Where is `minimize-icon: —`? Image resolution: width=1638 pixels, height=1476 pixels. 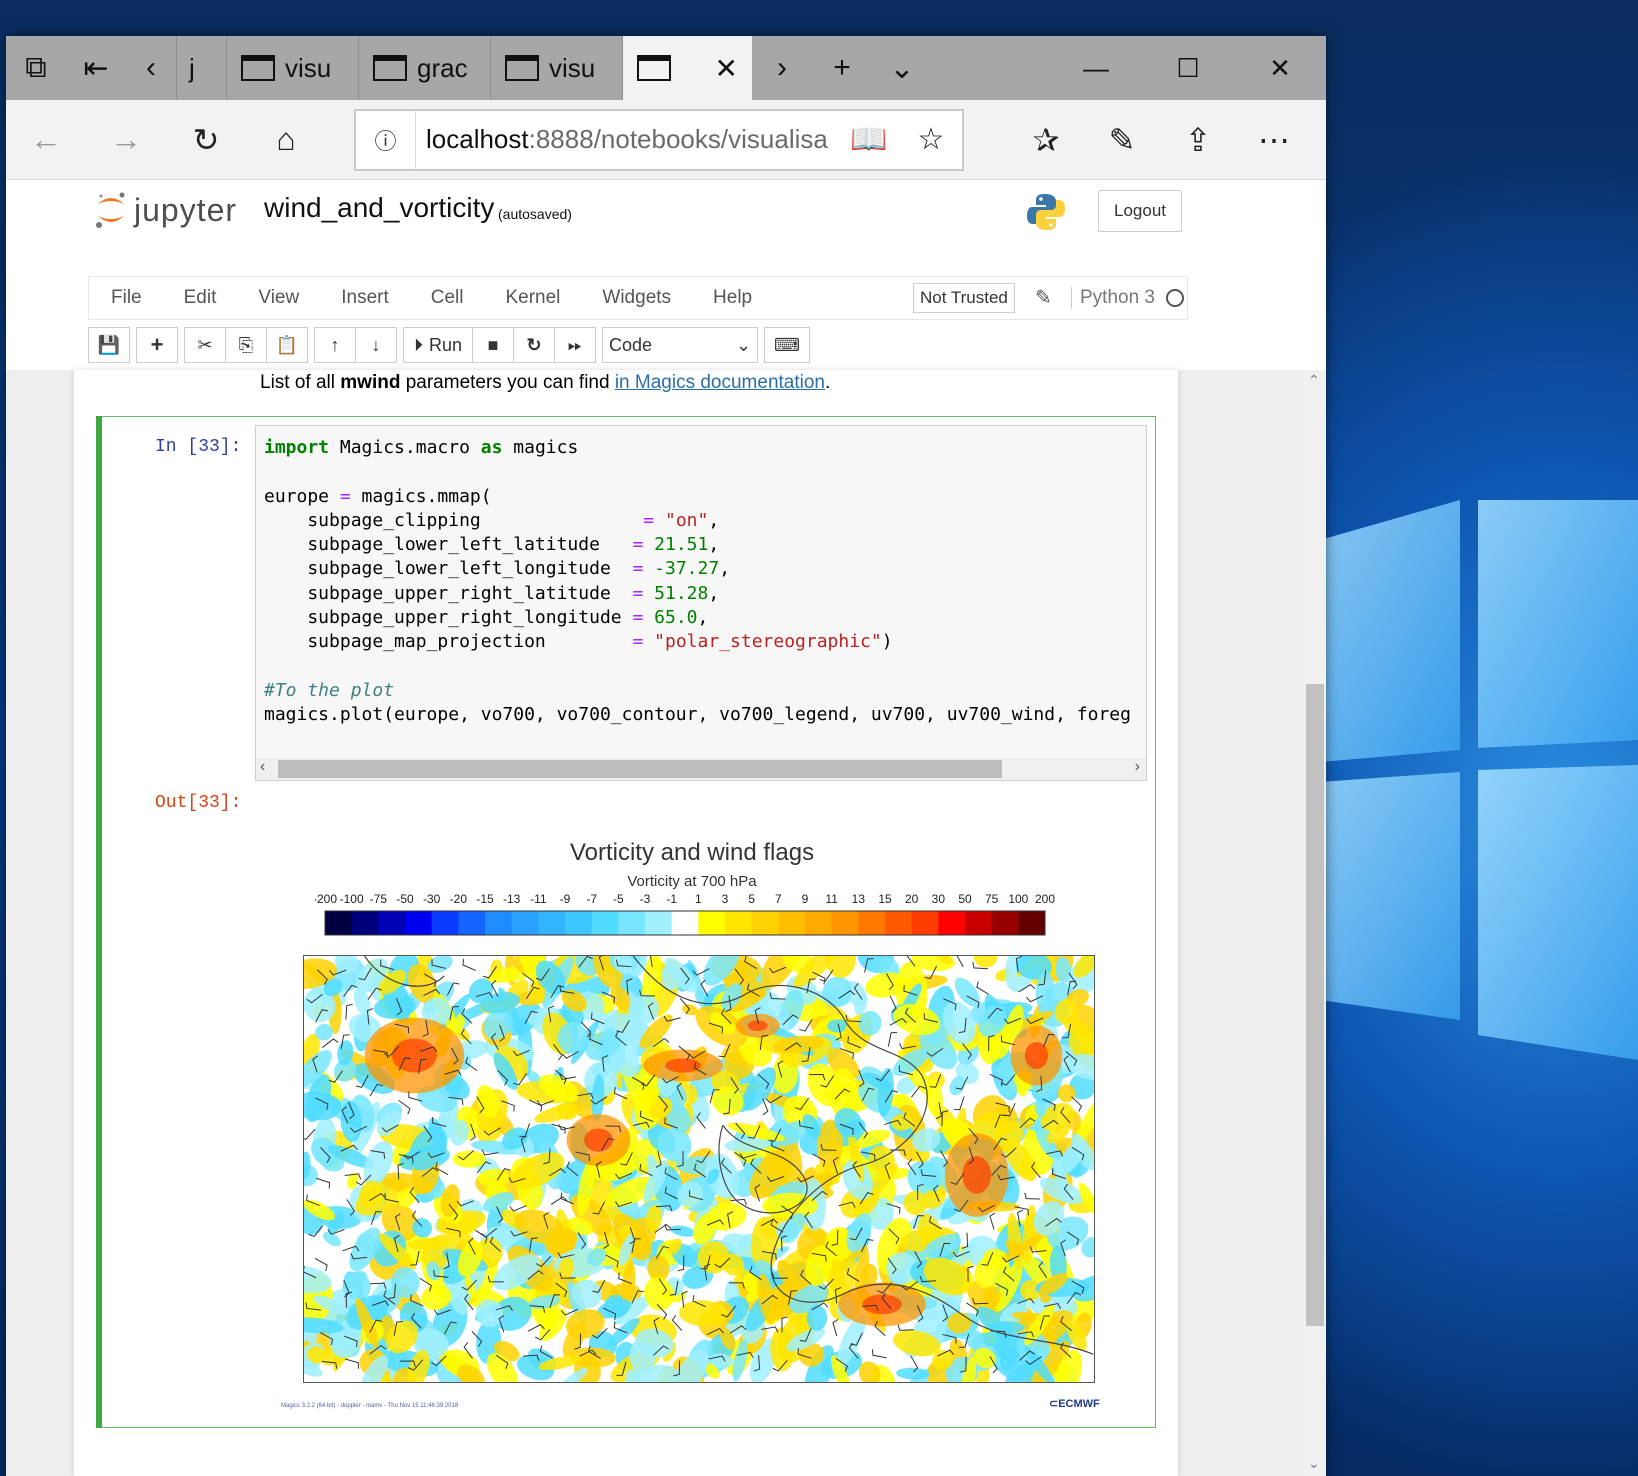
minimize-icon: — is located at coordinates (1096, 68).